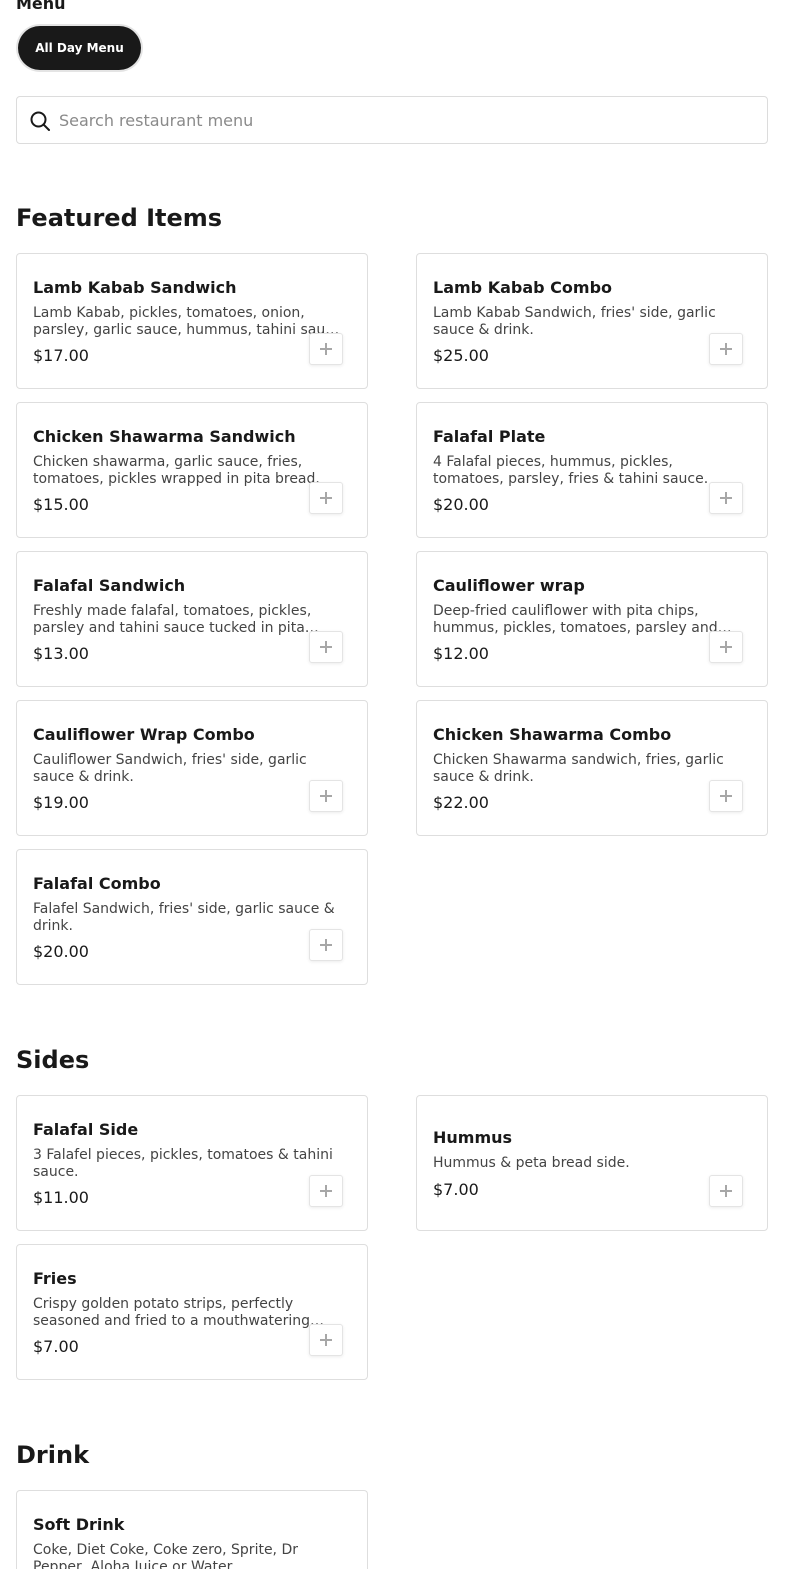 The height and width of the screenshot is (1569, 785). I want to click on search-icon, so click(40, 121).